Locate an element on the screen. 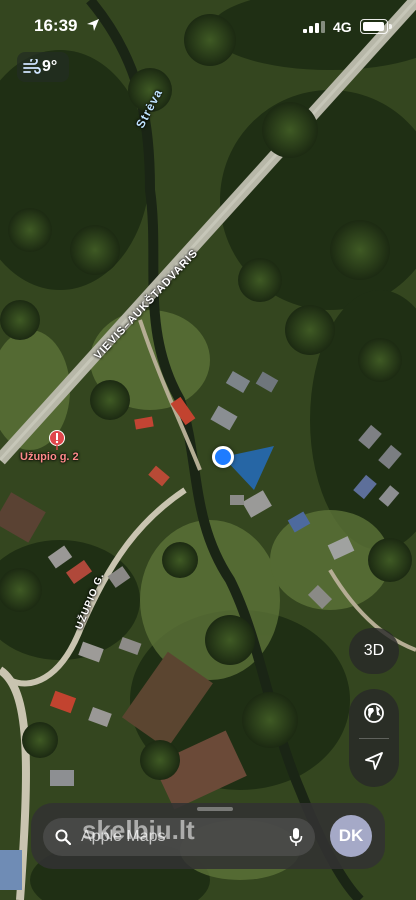  globe-icon is located at coordinates (374, 713).